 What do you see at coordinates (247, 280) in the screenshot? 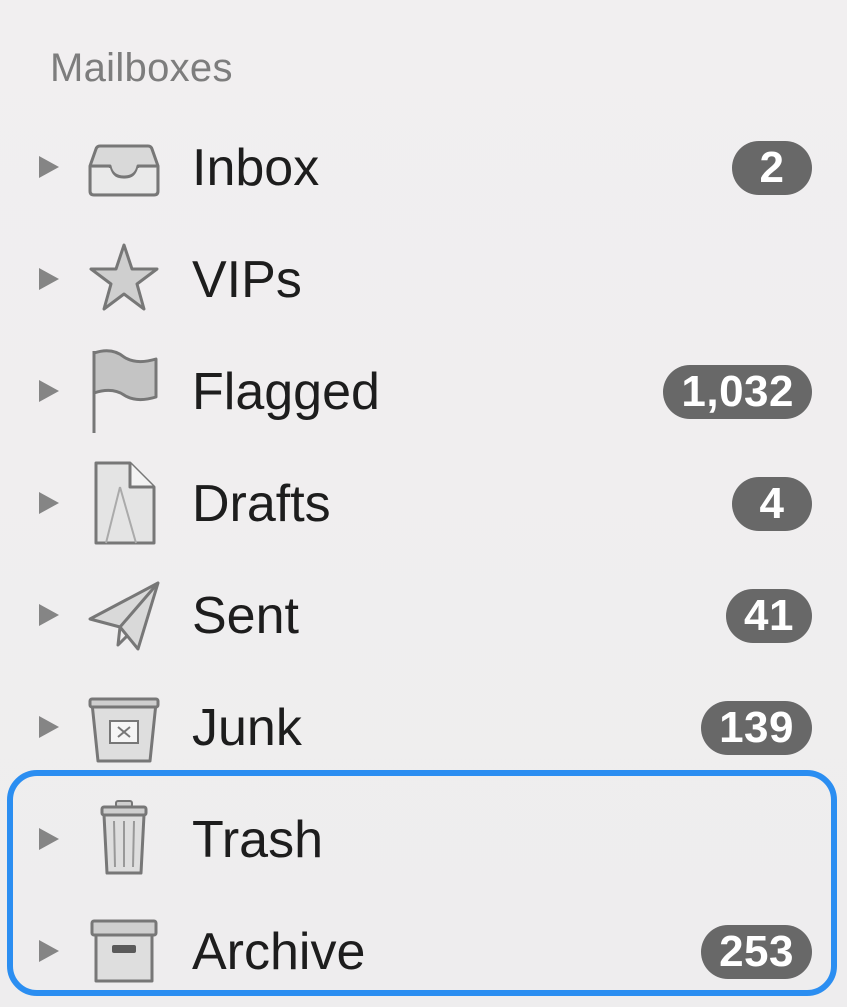
I see `mailbox-label-vips: VIPs` at bounding box center [247, 280].